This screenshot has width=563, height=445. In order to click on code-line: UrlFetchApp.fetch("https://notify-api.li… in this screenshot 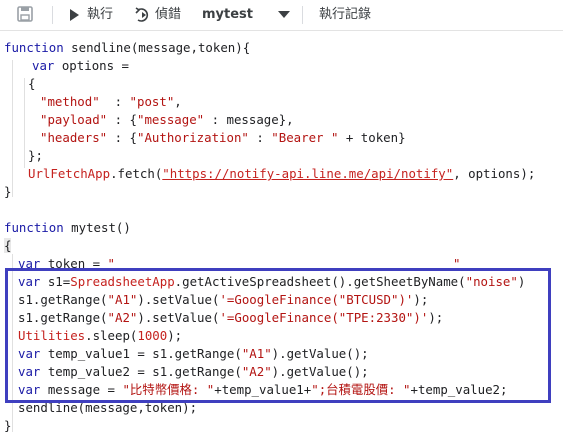, I will do `click(282, 173)`.